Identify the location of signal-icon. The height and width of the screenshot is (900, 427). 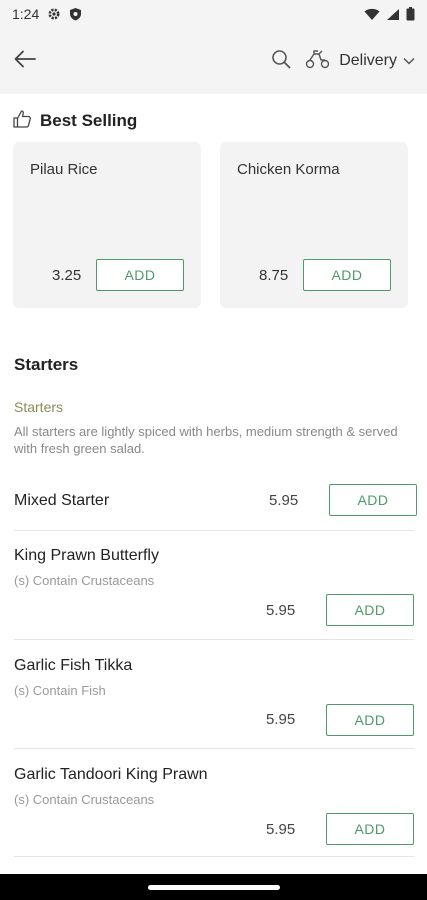
(393, 14).